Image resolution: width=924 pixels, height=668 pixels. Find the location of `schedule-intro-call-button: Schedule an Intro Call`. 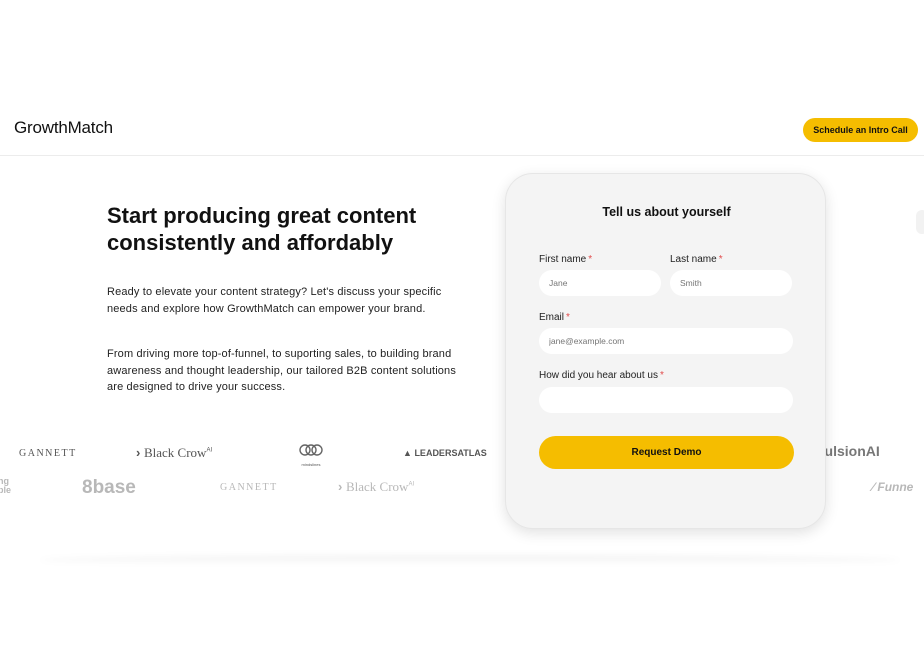

schedule-intro-call-button: Schedule an Intro Call is located at coordinates (860, 130).